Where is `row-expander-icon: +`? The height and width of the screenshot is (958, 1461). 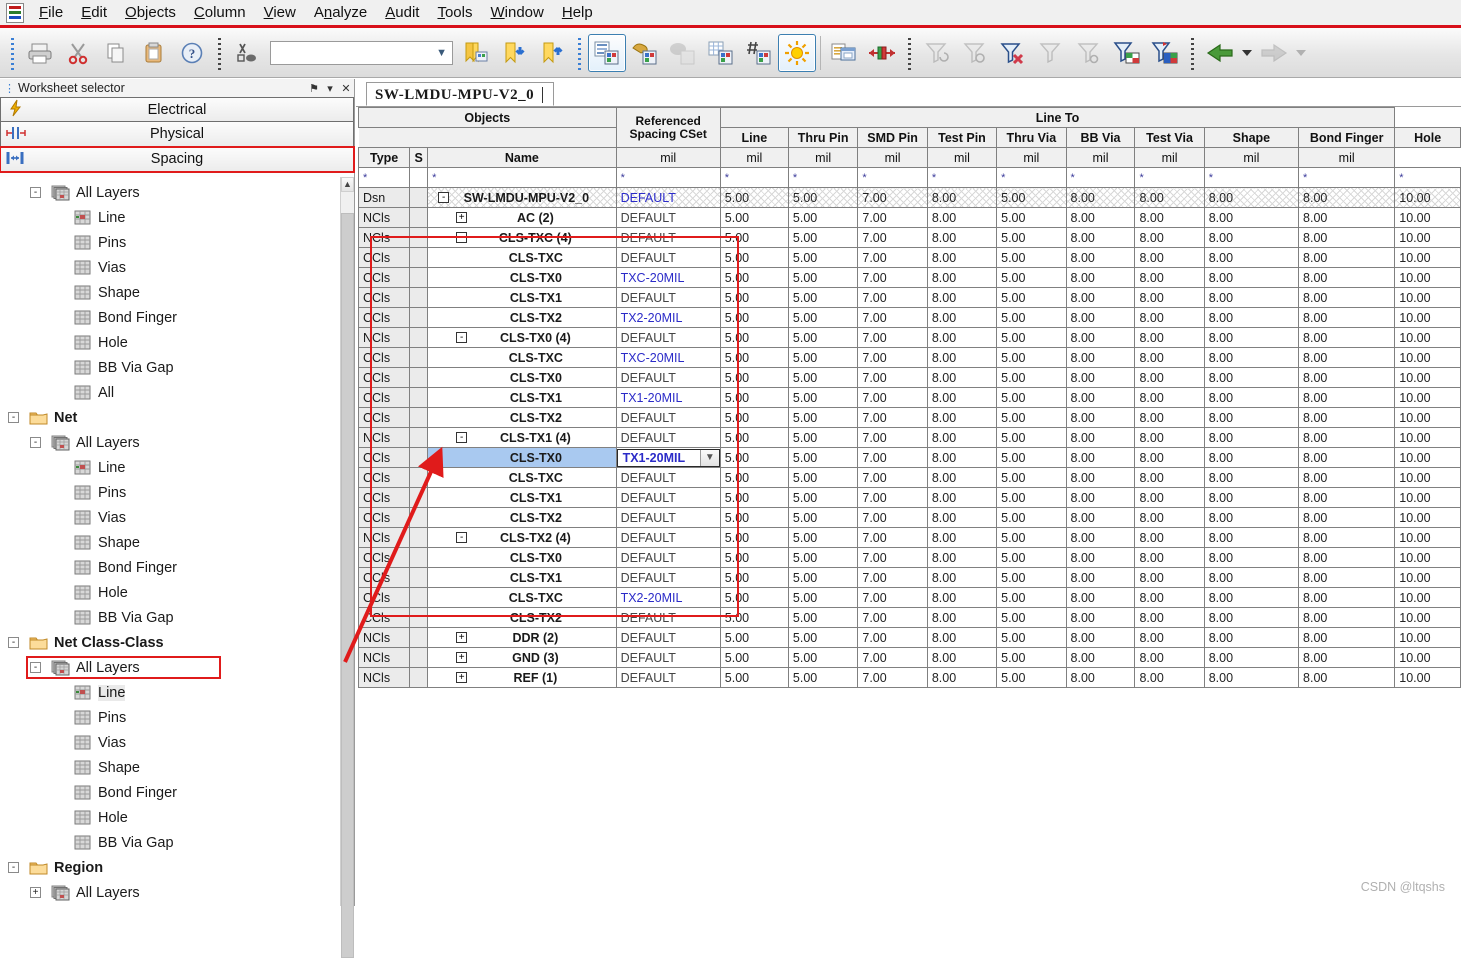 row-expander-icon: + is located at coordinates (462, 217).